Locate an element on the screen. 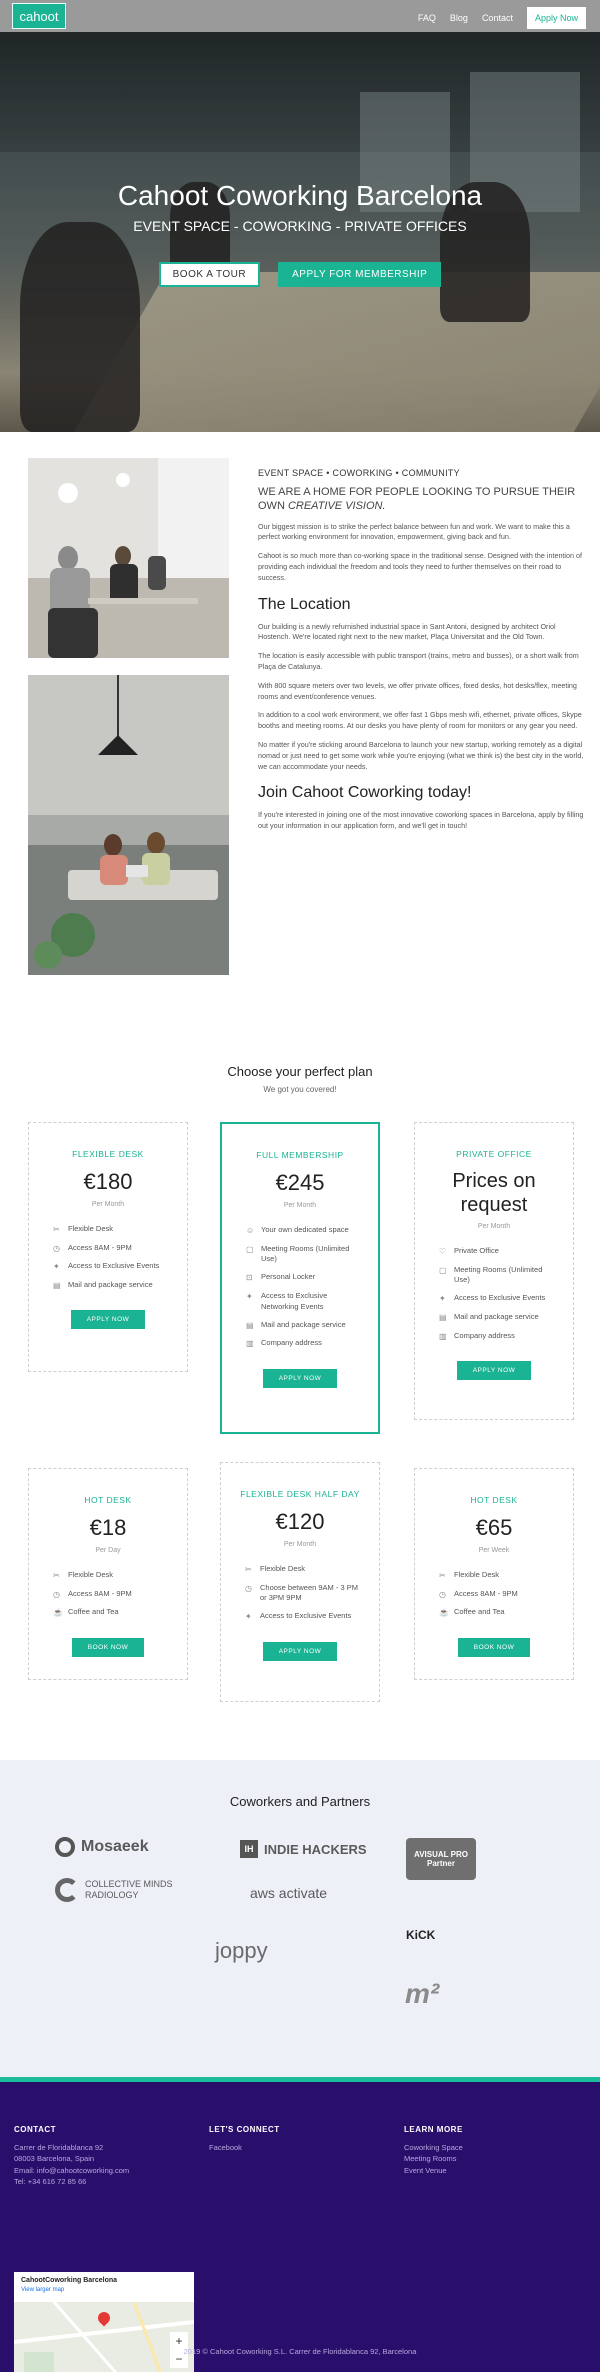 This screenshot has width=600, height=2372. partner-name: joppy is located at coordinates (241, 1950).